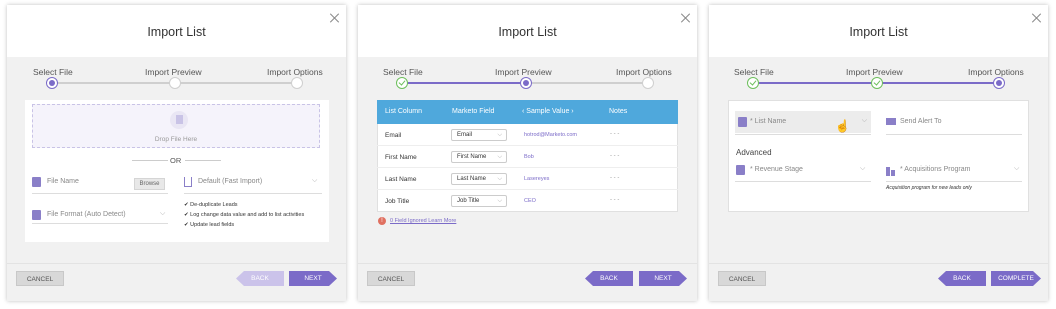 Image resolution: width=1056 pixels, height=309 pixels. I want to click on revenue-stage-select: * Revenue Stage, so click(776, 169).